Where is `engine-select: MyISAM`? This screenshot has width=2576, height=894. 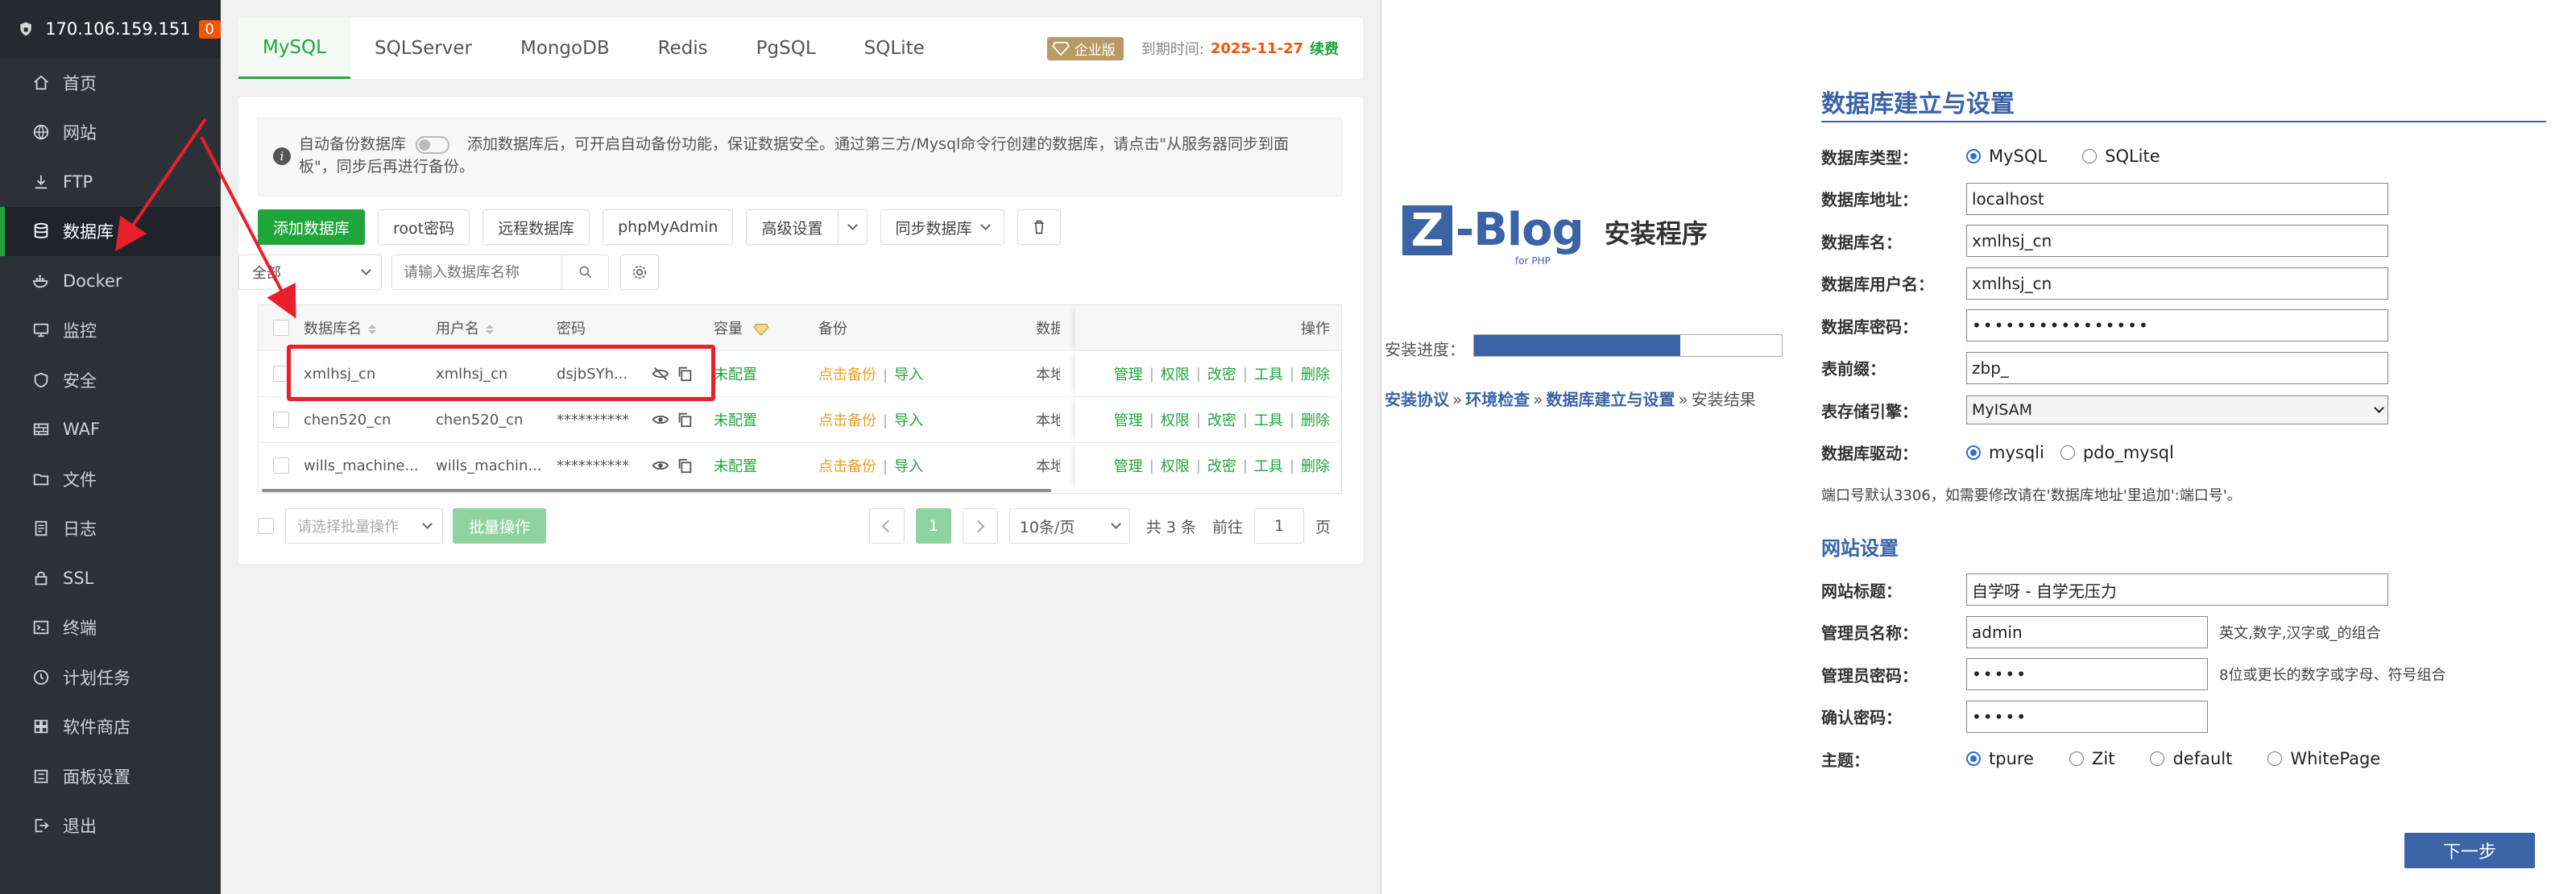
engine-select: MyISAM is located at coordinates (2177, 410).